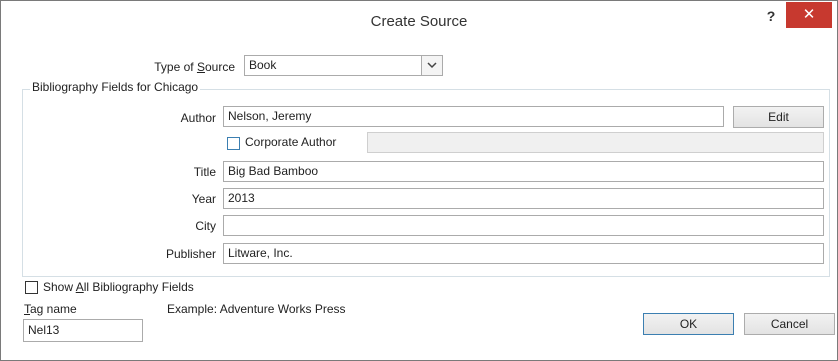  What do you see at coordinates (198, 118) in the screenshot?
I see `author-label: Author` at bounding box center [198, 118].